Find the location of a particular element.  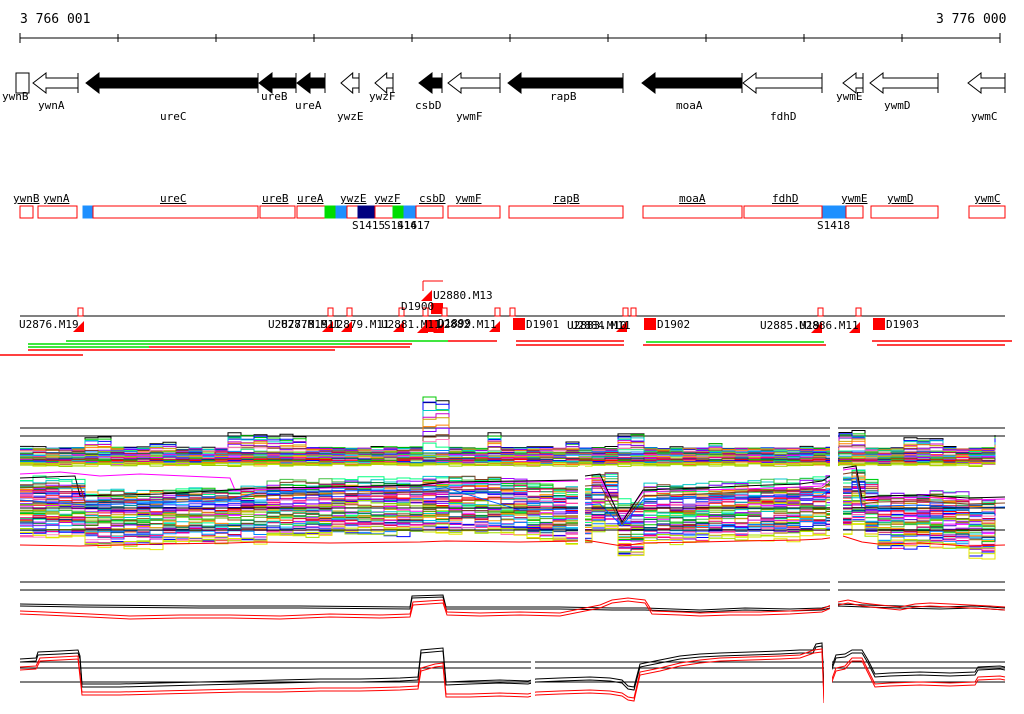

band4 is located at coordinates (512, 673).